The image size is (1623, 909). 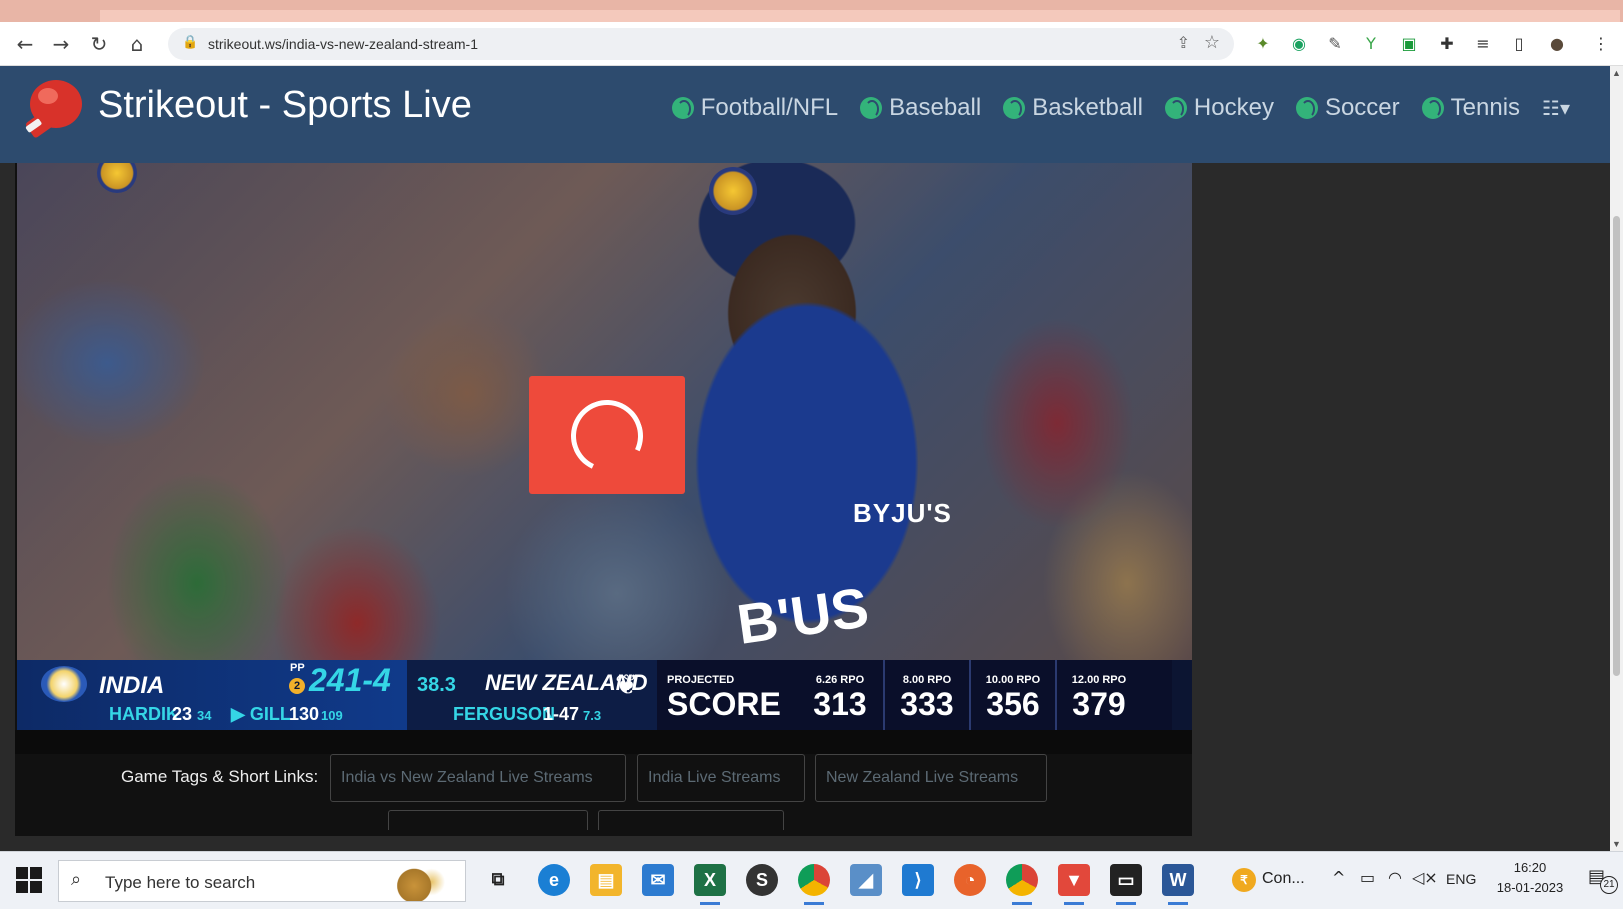 What do you see at coordinates (762, 880) in the screenshot?
I see `app-icon: S` at bounding box center [762, 880].